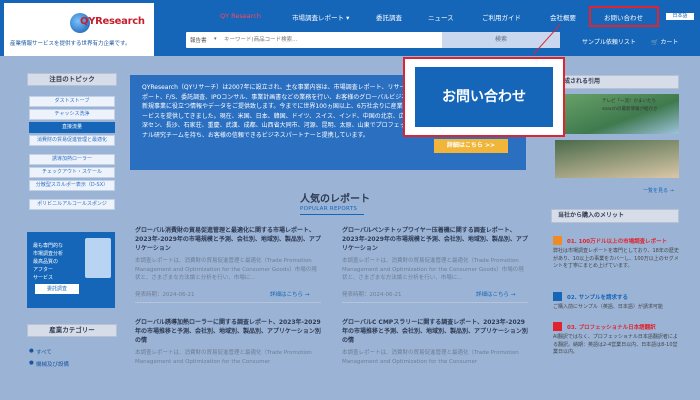 The height and width of the screenshot is (400, 700). What do you see at coordinates (441, 17) in the screenshot?
I see `nav-item-news: ニュース` at bounding box center [441, 17].